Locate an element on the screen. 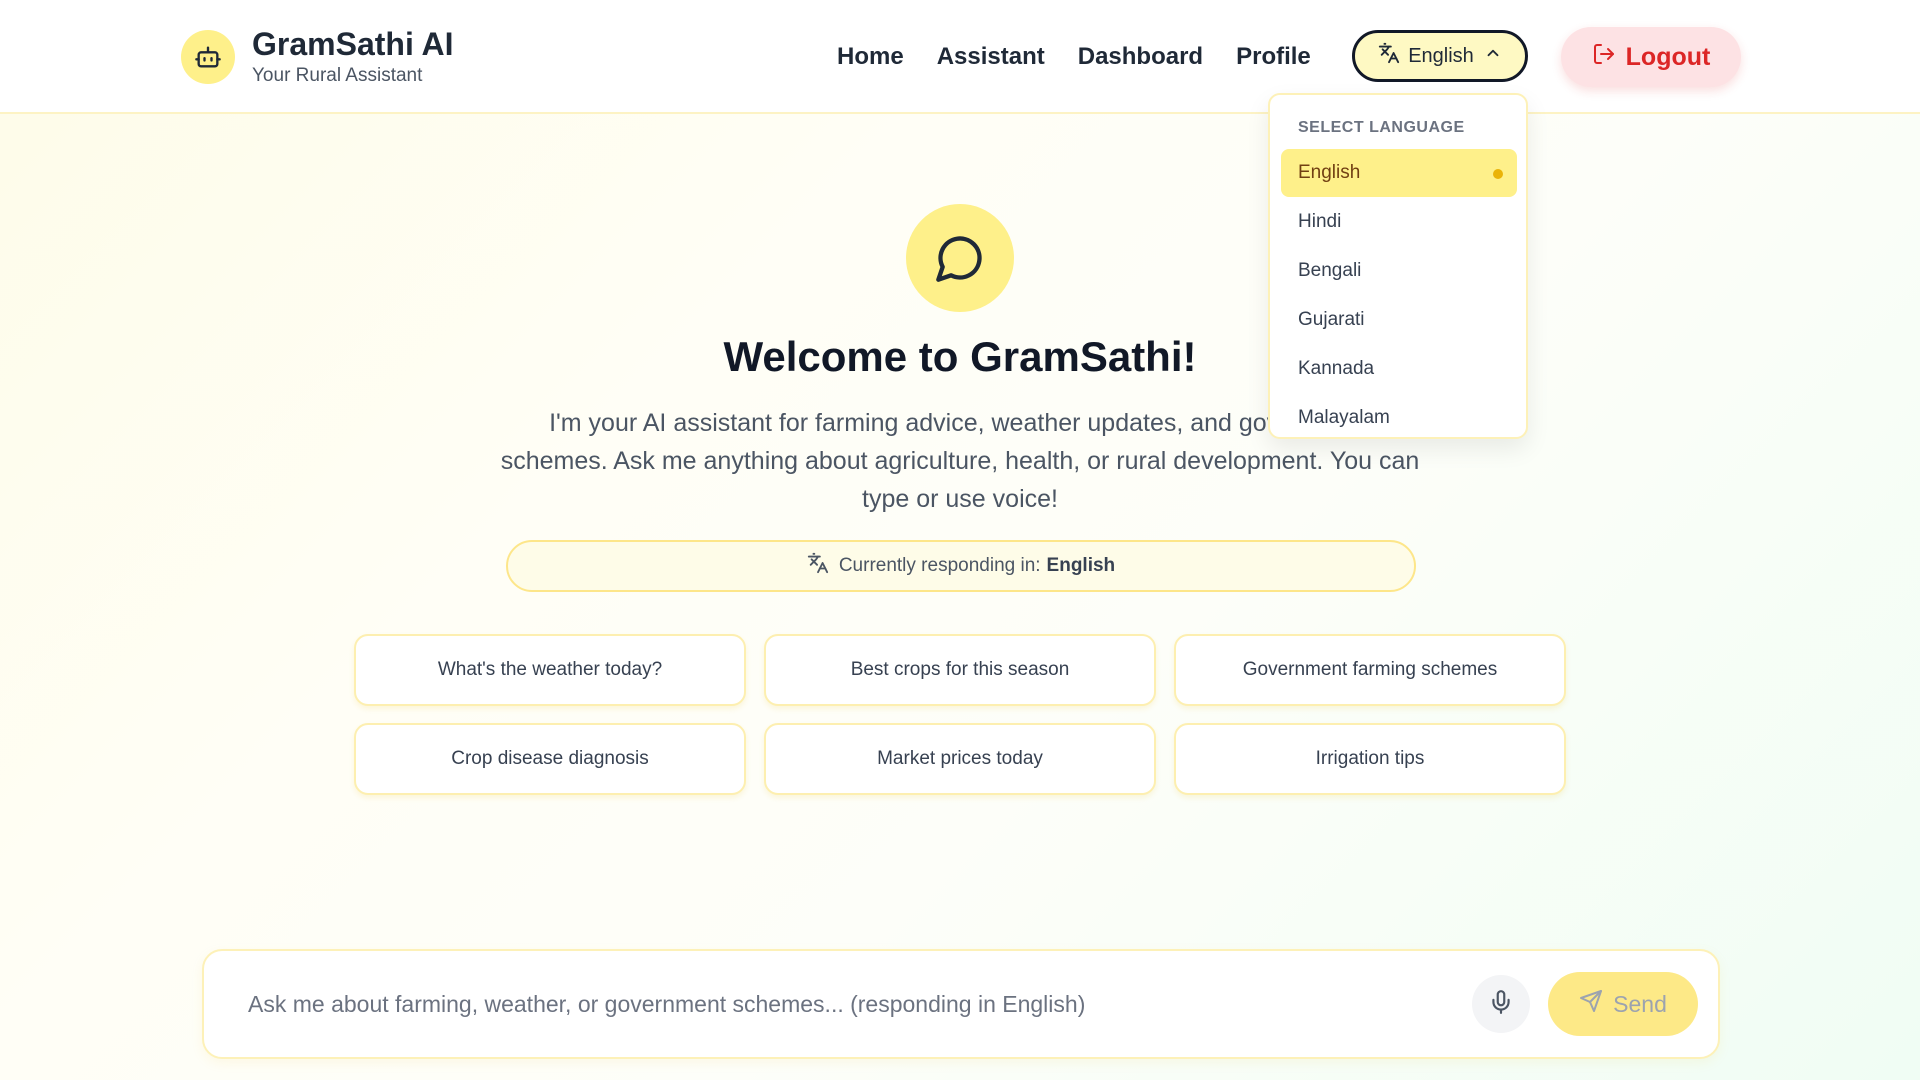 The width and height of the screenshot is (1920, 1080). chat-input is located at coordinates (828, 1004).